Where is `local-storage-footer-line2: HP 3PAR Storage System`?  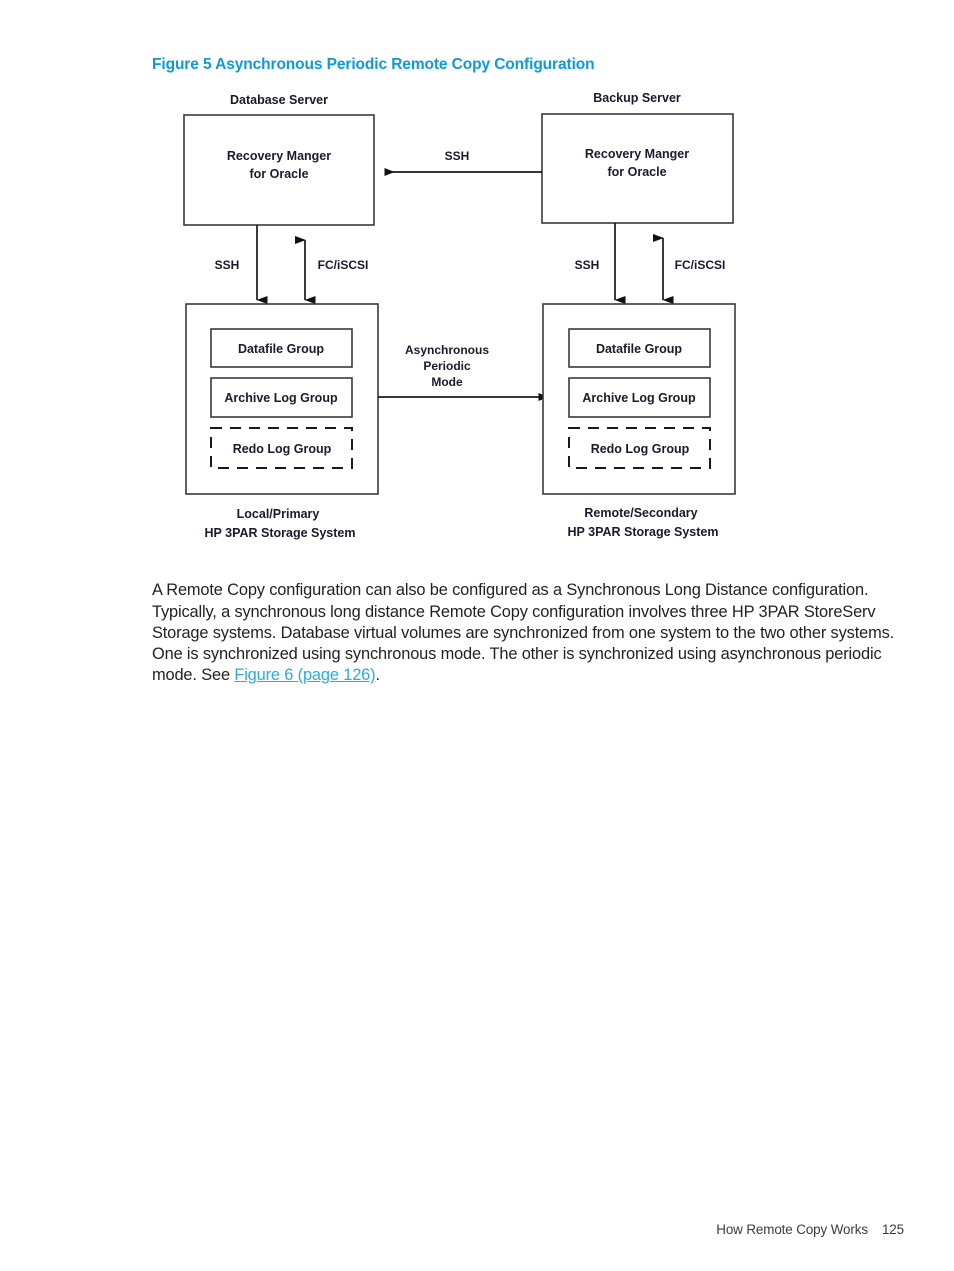
local-storage-footer-line2: HP 3PAR Storage System is located at coordinates (280, 533).